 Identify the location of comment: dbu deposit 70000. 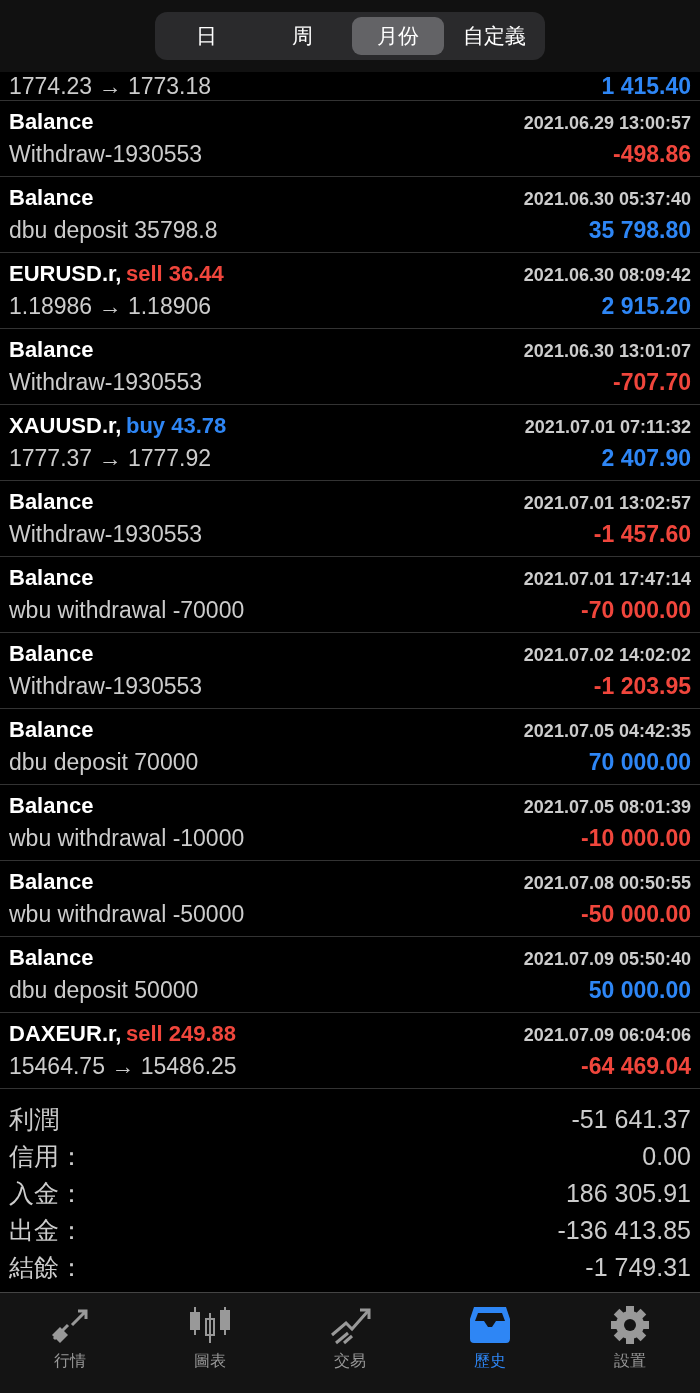
(104, 762).